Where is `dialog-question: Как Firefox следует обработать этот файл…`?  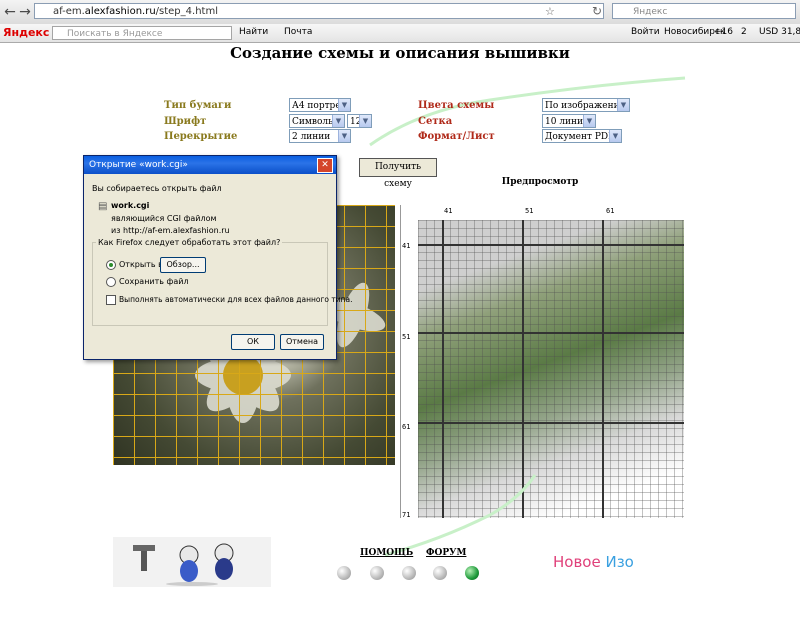
dialog-question: Как Firefox следует обработать этот файл… is located at coordinates (189, 242).